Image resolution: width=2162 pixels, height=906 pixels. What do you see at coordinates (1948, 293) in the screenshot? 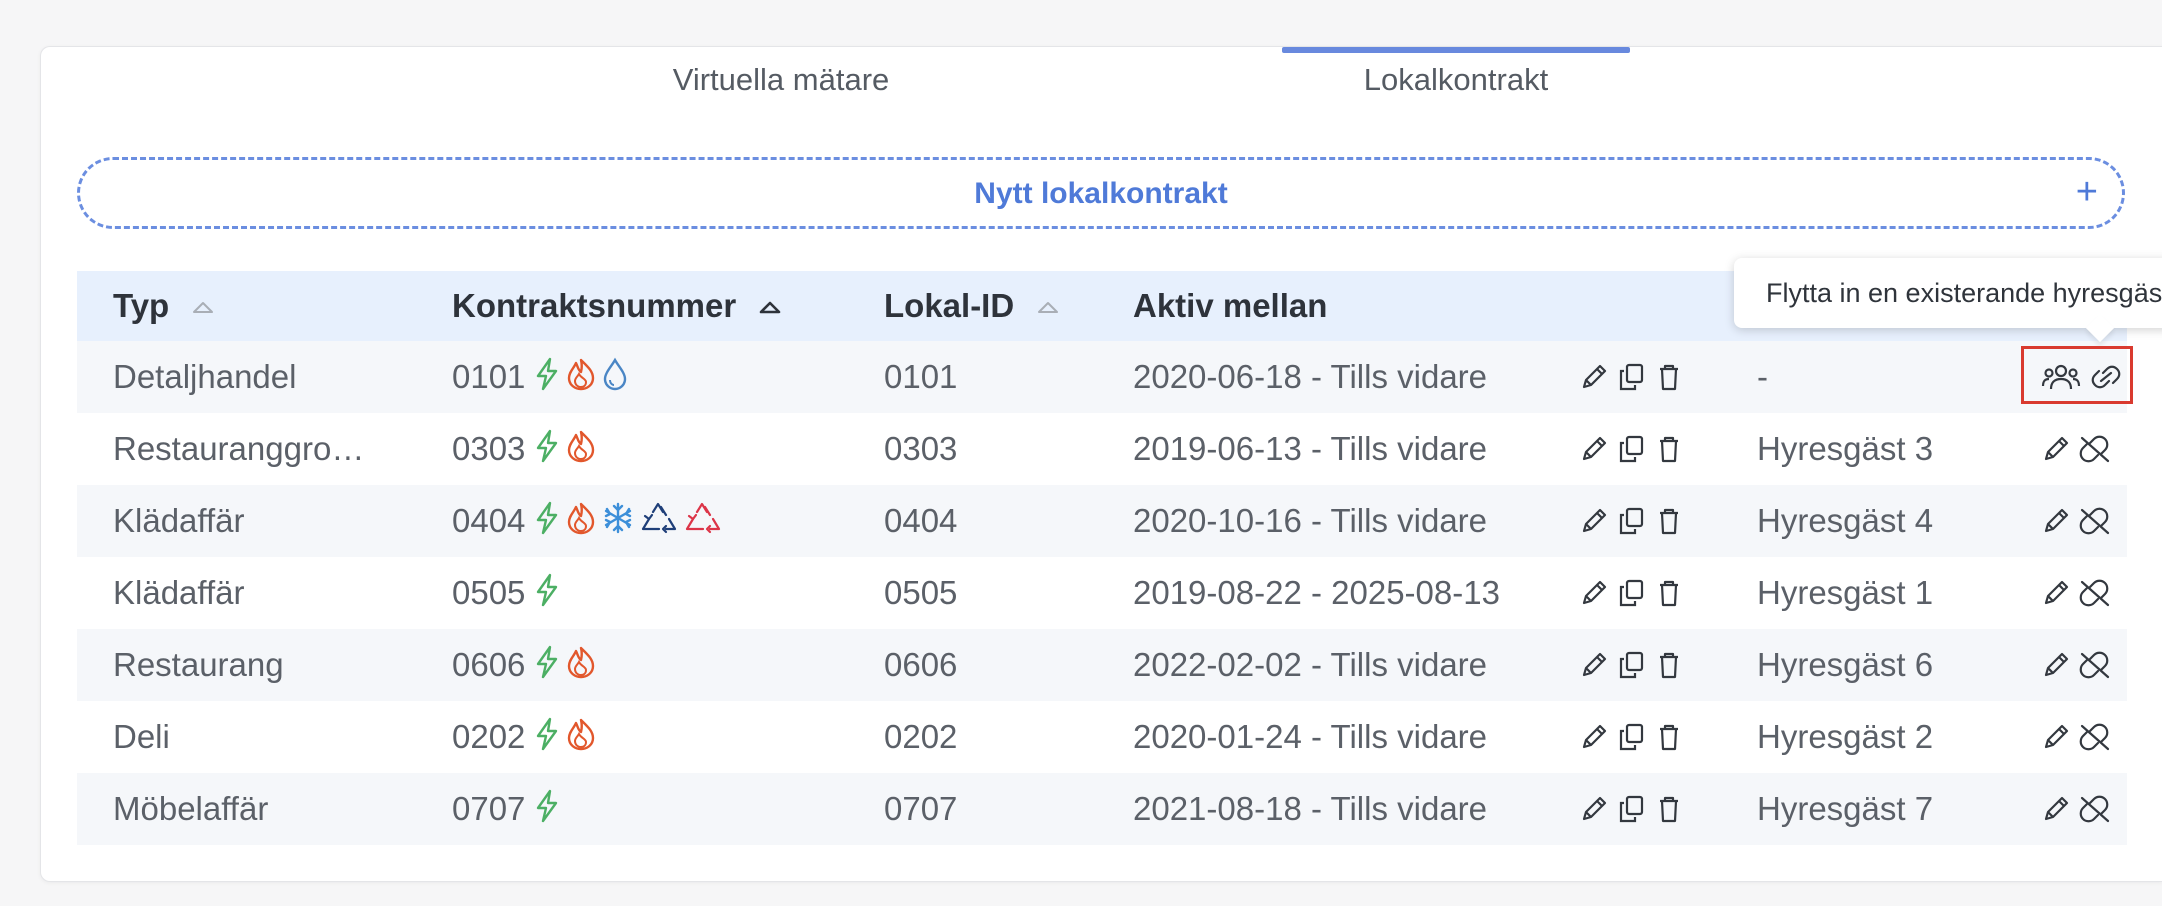
I see `move-in-tenant-tooltip: Flytta in en existerande hyresgäst` at bounding box center [1948, 293].